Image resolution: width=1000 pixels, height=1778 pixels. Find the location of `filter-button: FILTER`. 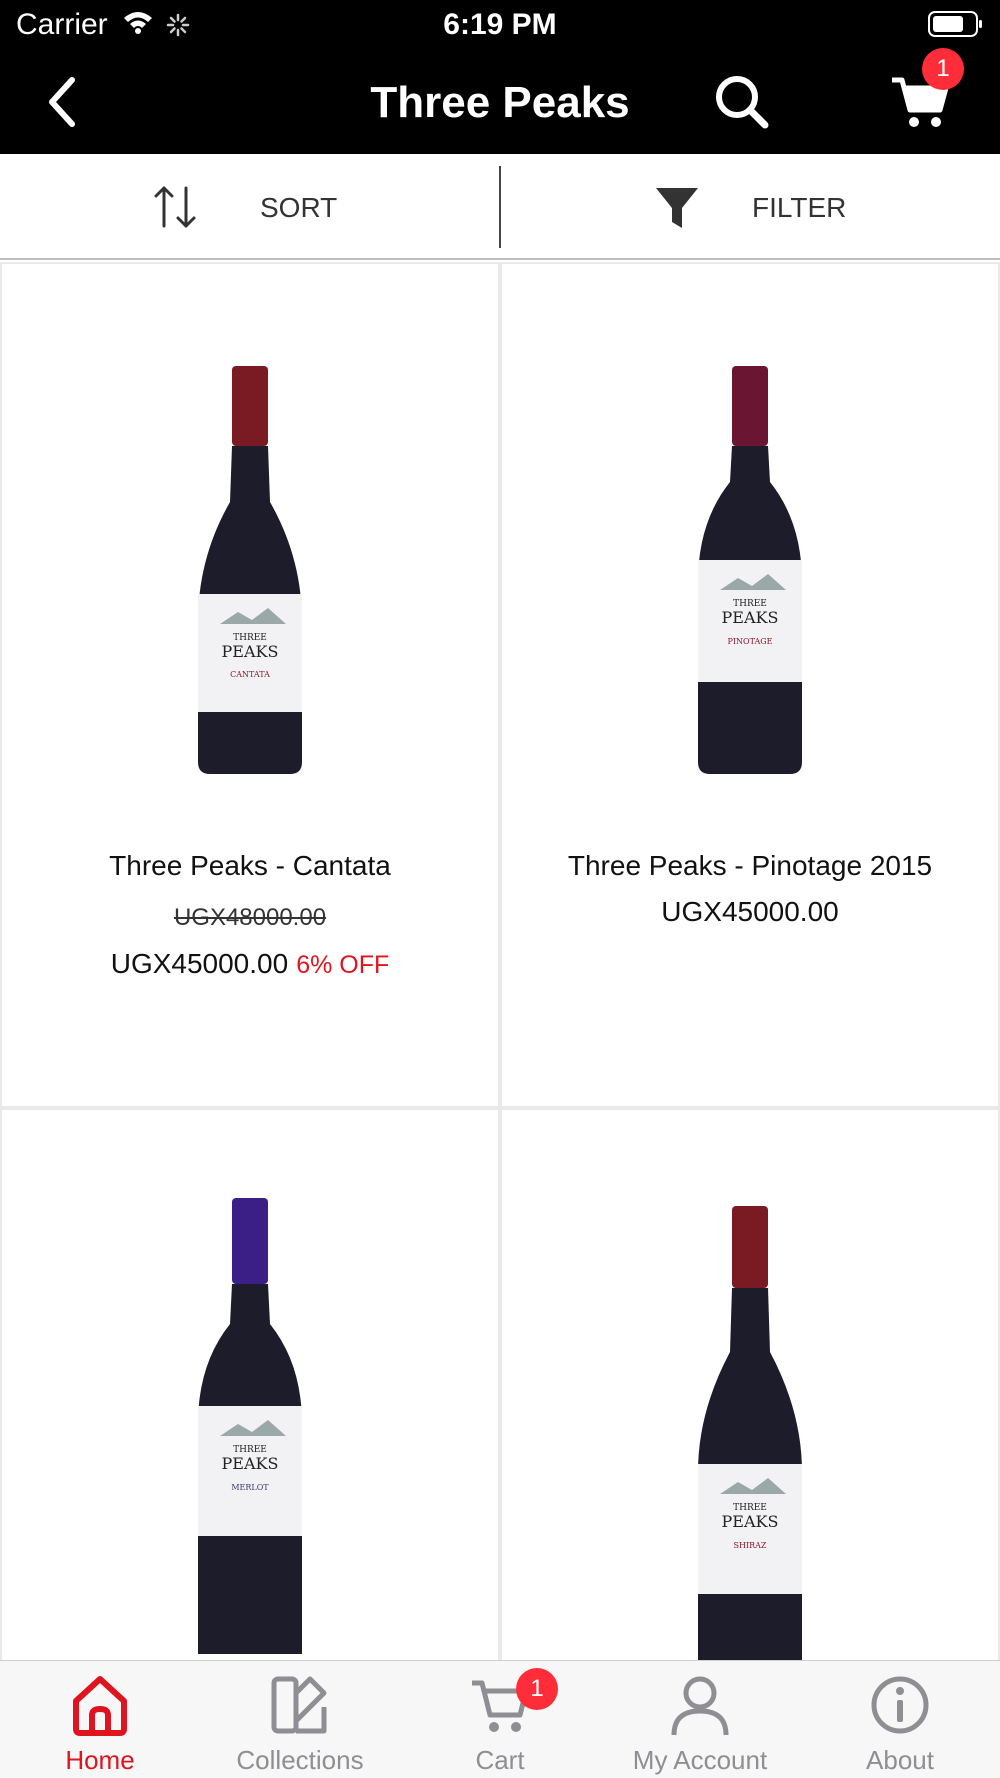

filter-button: FILTER is located at coordinates (751, 206).